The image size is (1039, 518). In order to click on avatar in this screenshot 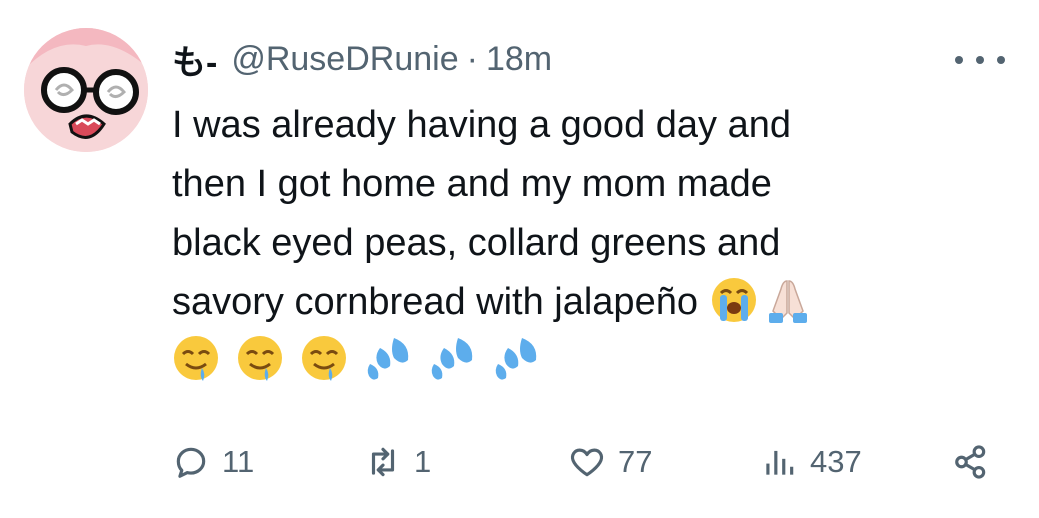, I will do `click(86, 90)`.